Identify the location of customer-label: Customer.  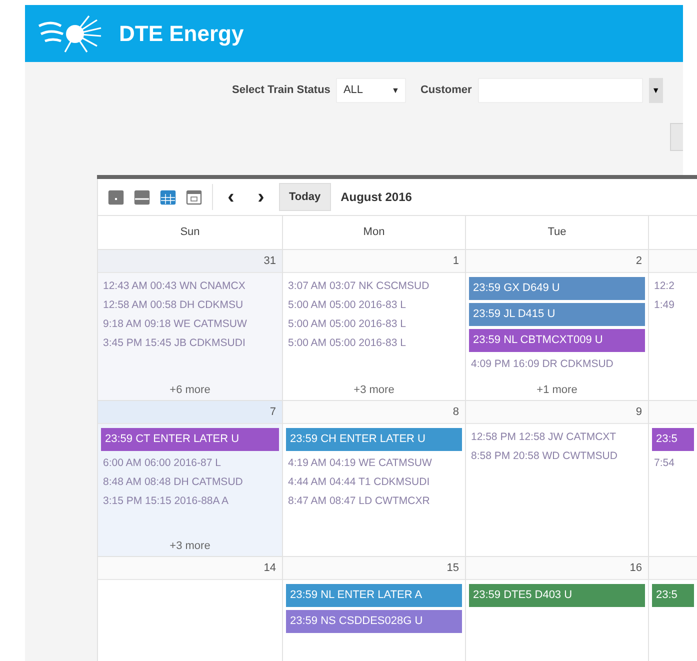
(446, 90).